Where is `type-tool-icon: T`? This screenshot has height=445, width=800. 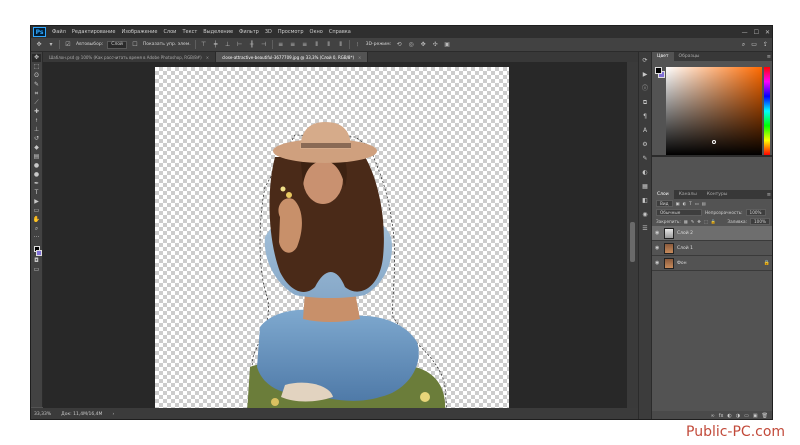 type-tool-icon: T is located at coordinates (36, 193).